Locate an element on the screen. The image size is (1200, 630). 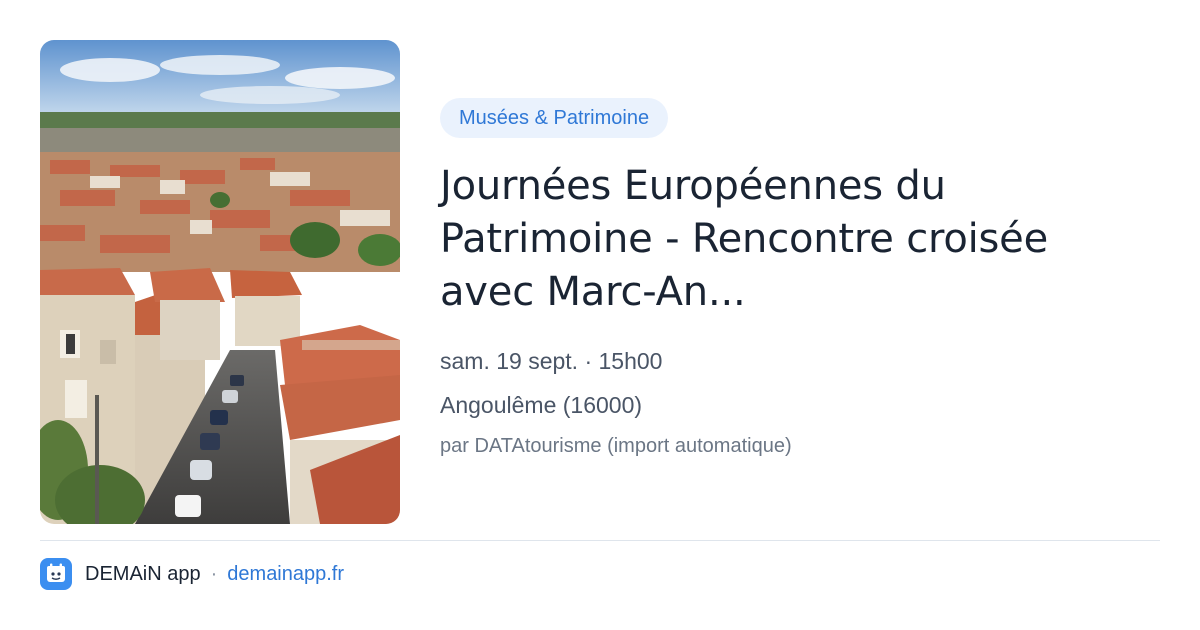
event-date-time: sam. 19 sept. · 15h00 is located at coordinates (551, 361).